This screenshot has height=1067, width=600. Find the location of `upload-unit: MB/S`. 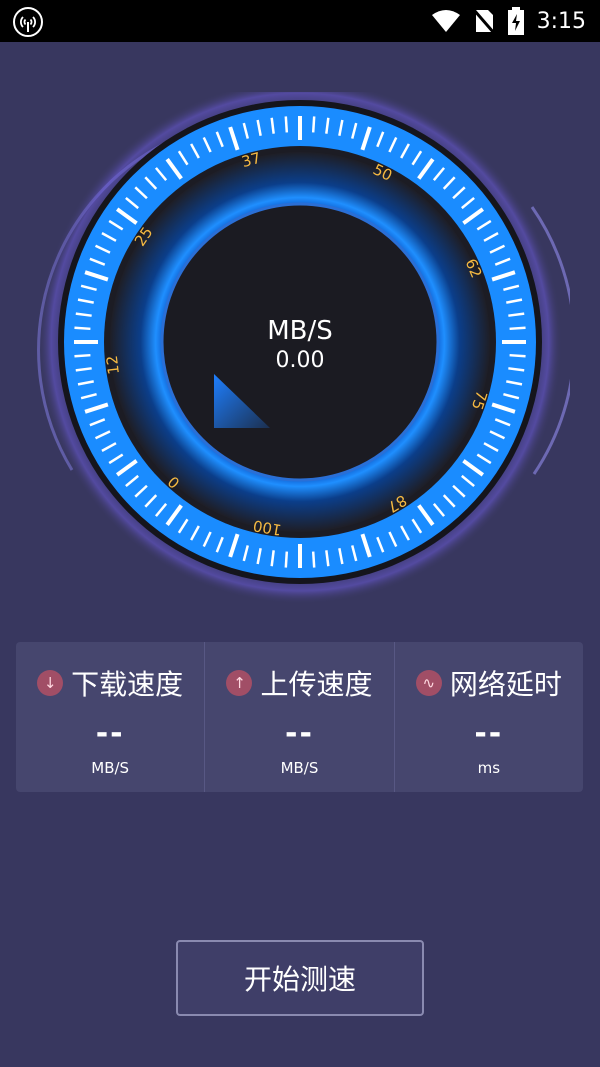

upload-unit: MB/S is located at coordinates (299, 768).